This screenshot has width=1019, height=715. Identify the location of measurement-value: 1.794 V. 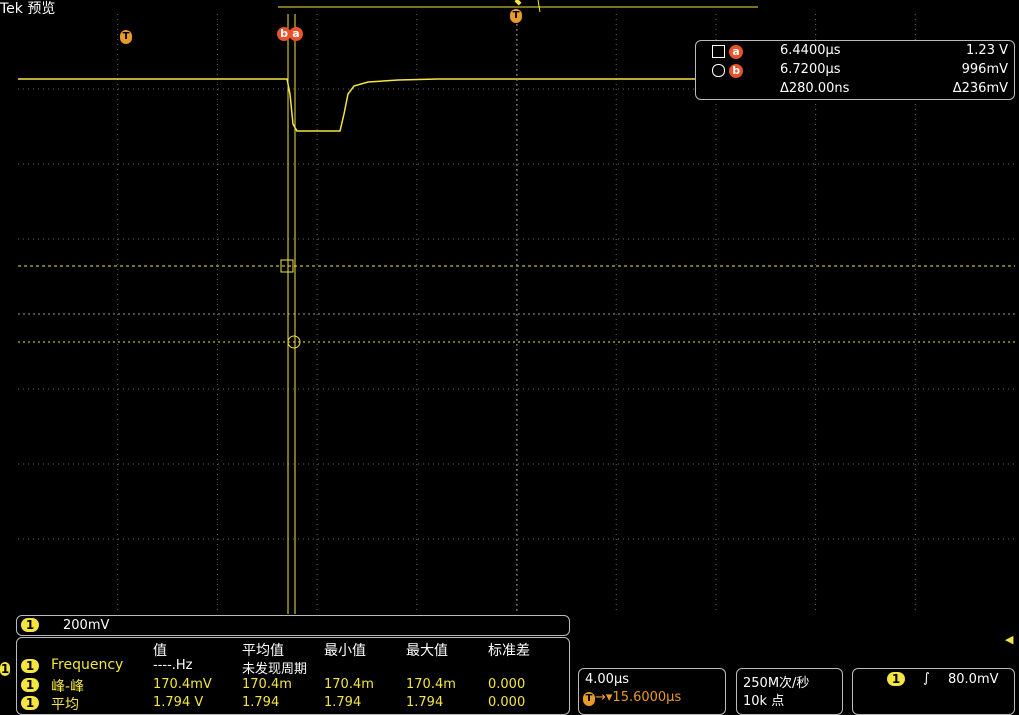
(178, 702).